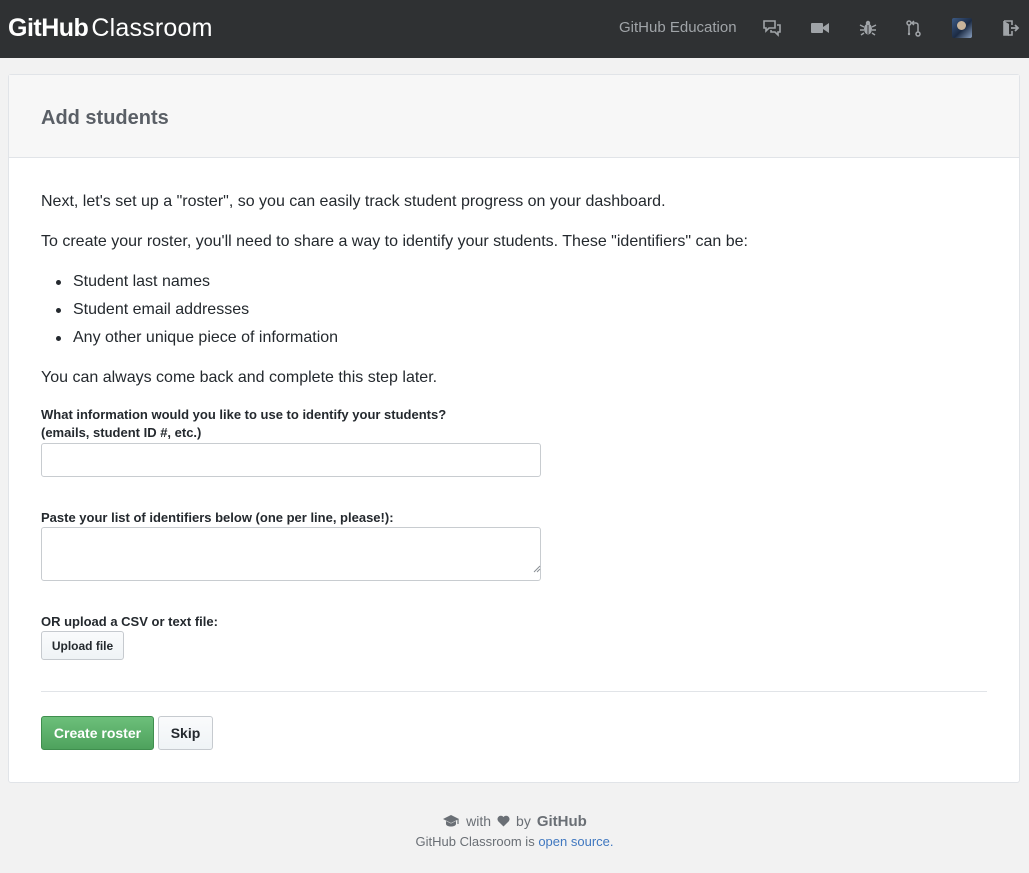  Describe the element at coordinates (523, 821) in the screenshot. I see `footer-by-text: by` at that location.